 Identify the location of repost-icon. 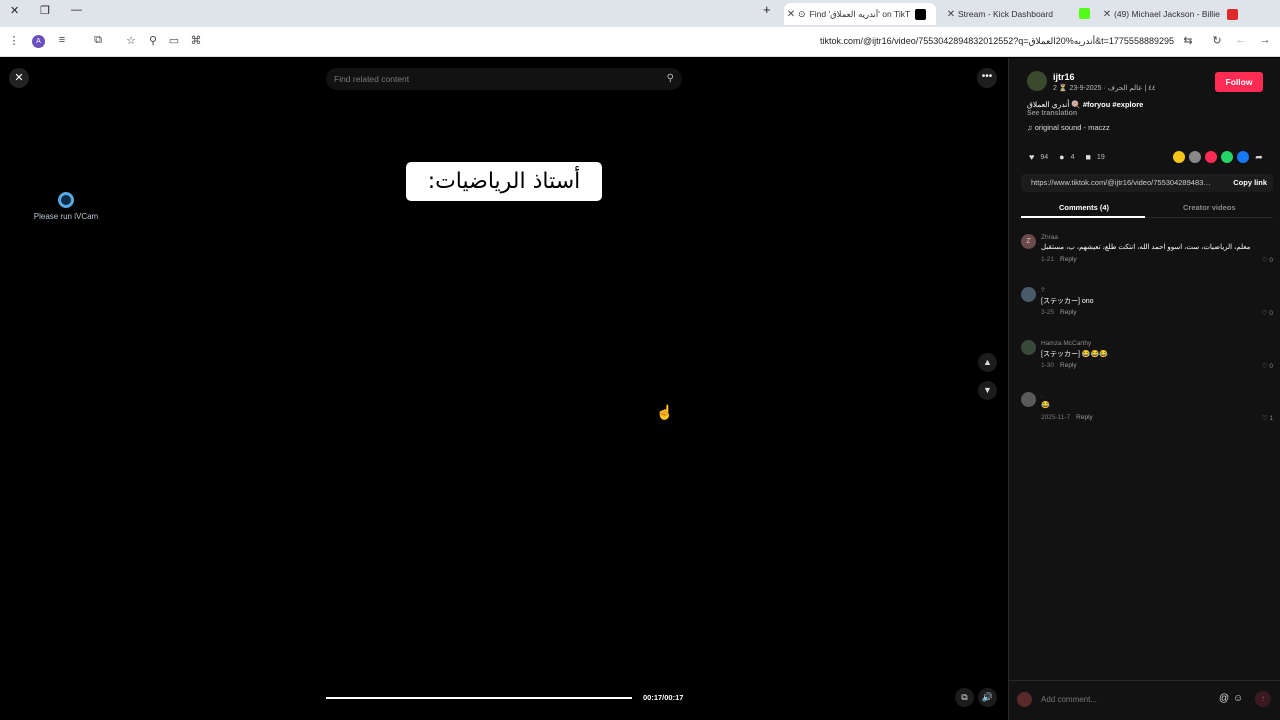
(1211, 157).